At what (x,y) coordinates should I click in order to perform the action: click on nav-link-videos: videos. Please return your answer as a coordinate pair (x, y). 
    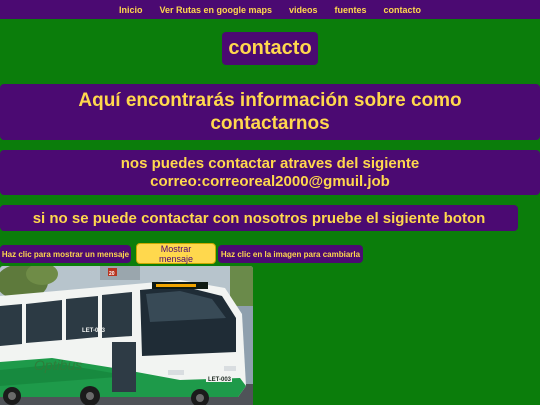
    Looking at the image, I should click on (303, 10).